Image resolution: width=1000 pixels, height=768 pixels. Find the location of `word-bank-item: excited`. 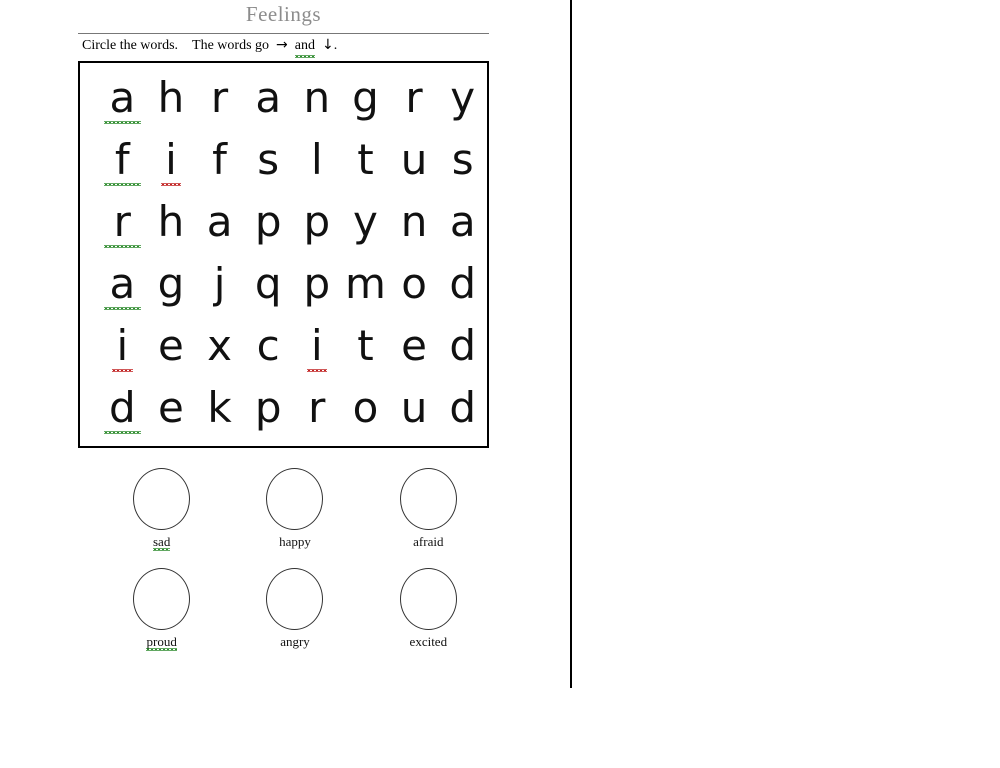

word-bank-item: excited is located at coordinates (428, 618).